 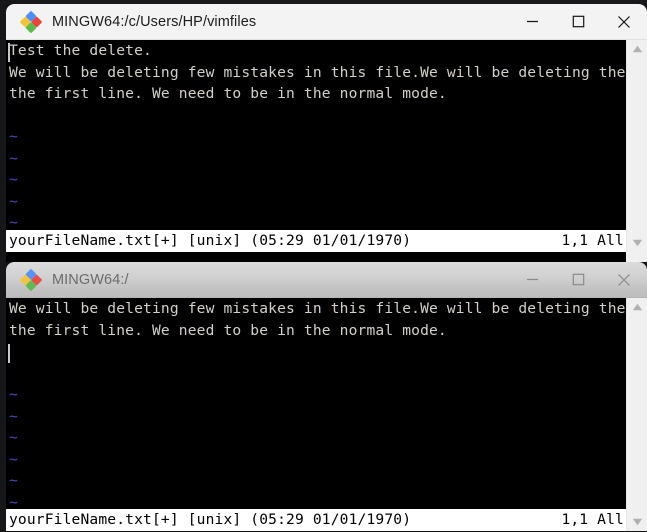 I want to click on titlebar-window-2: MINGW64:/, so click(x=326, y=280).